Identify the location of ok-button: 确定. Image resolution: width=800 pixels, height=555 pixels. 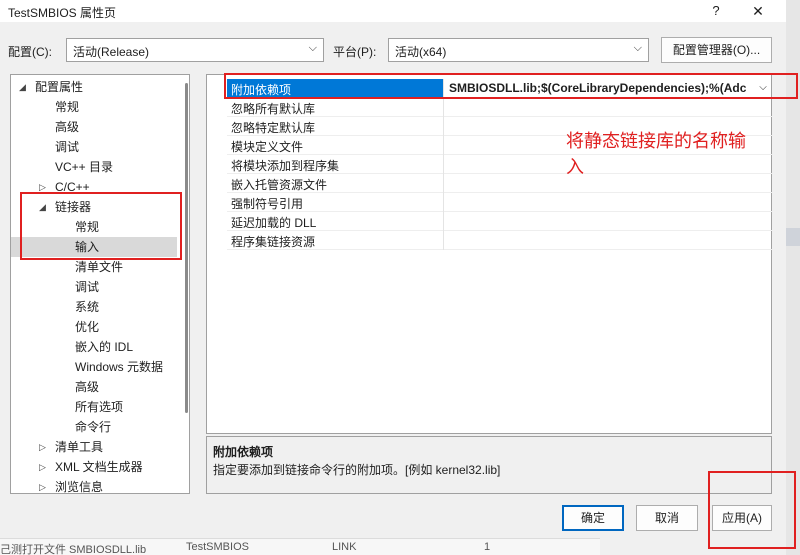
(593, 518).